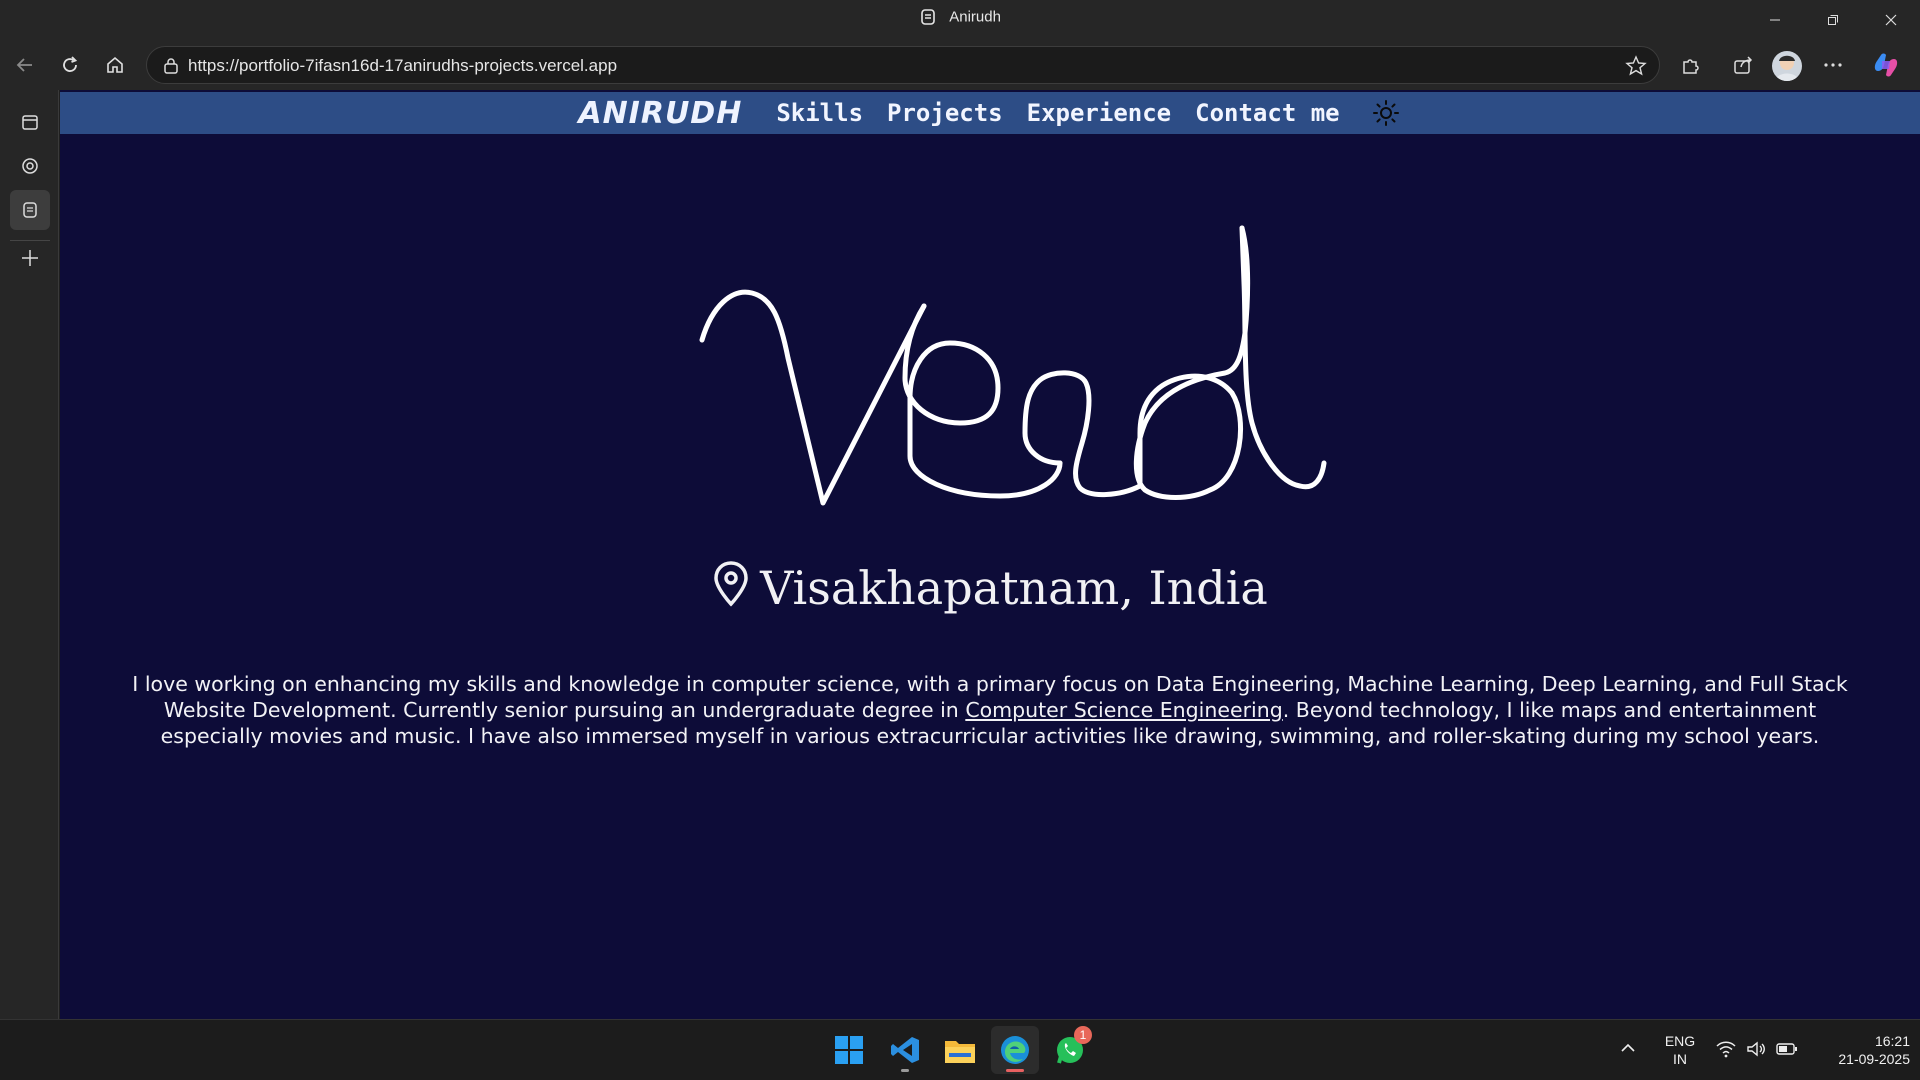 This screenshot has height=1080, width=1920. I want to click on extensions-button, so click(1691, 65).